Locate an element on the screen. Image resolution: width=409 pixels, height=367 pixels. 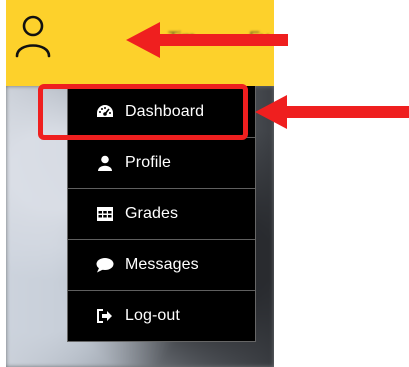
table-icon is located at coordinates (105, 214).